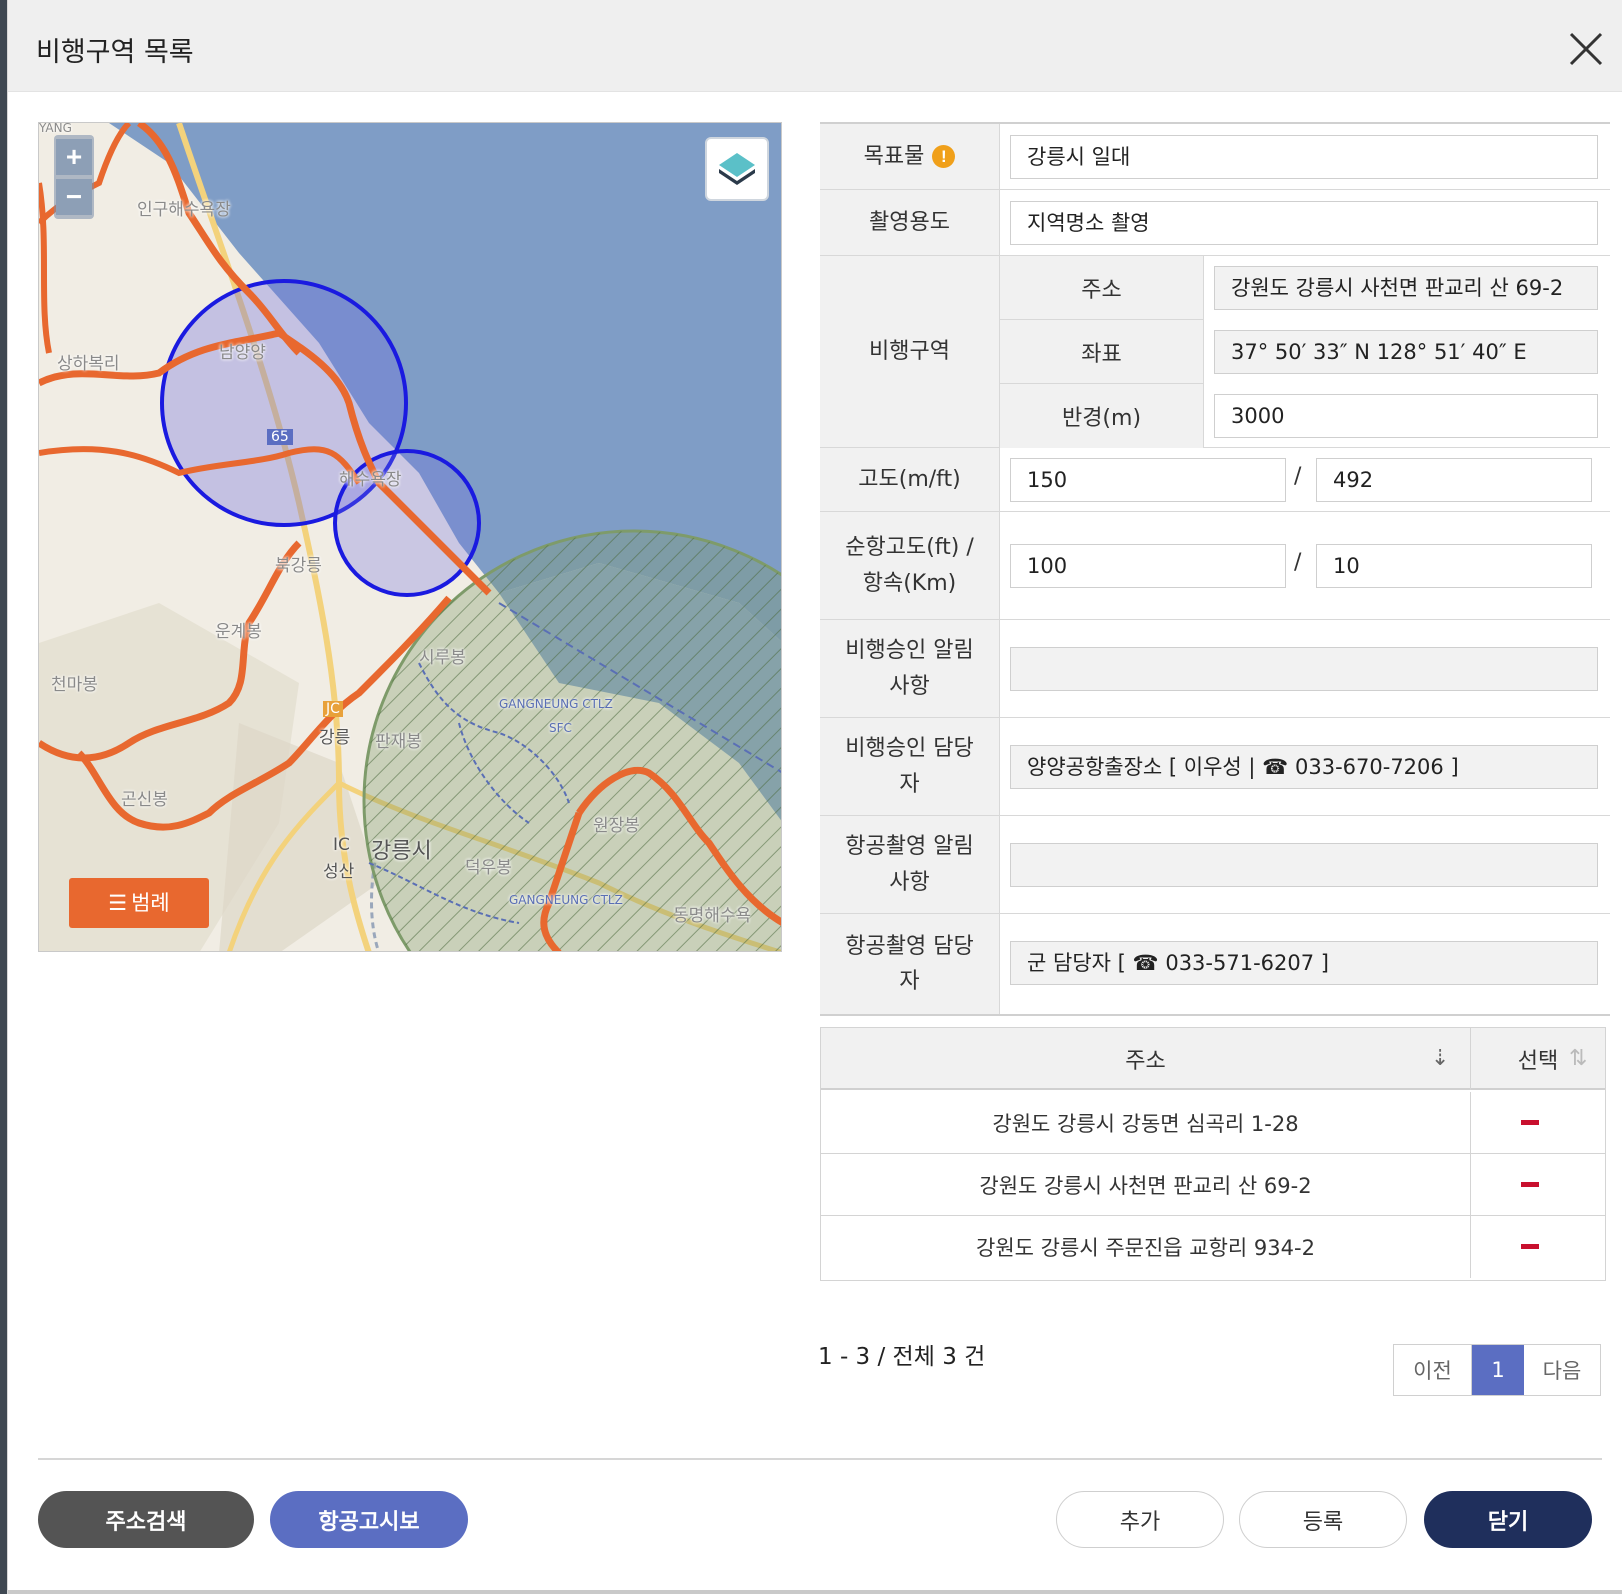  I want to click on map-label: 덕우봉, so click(488, 868).